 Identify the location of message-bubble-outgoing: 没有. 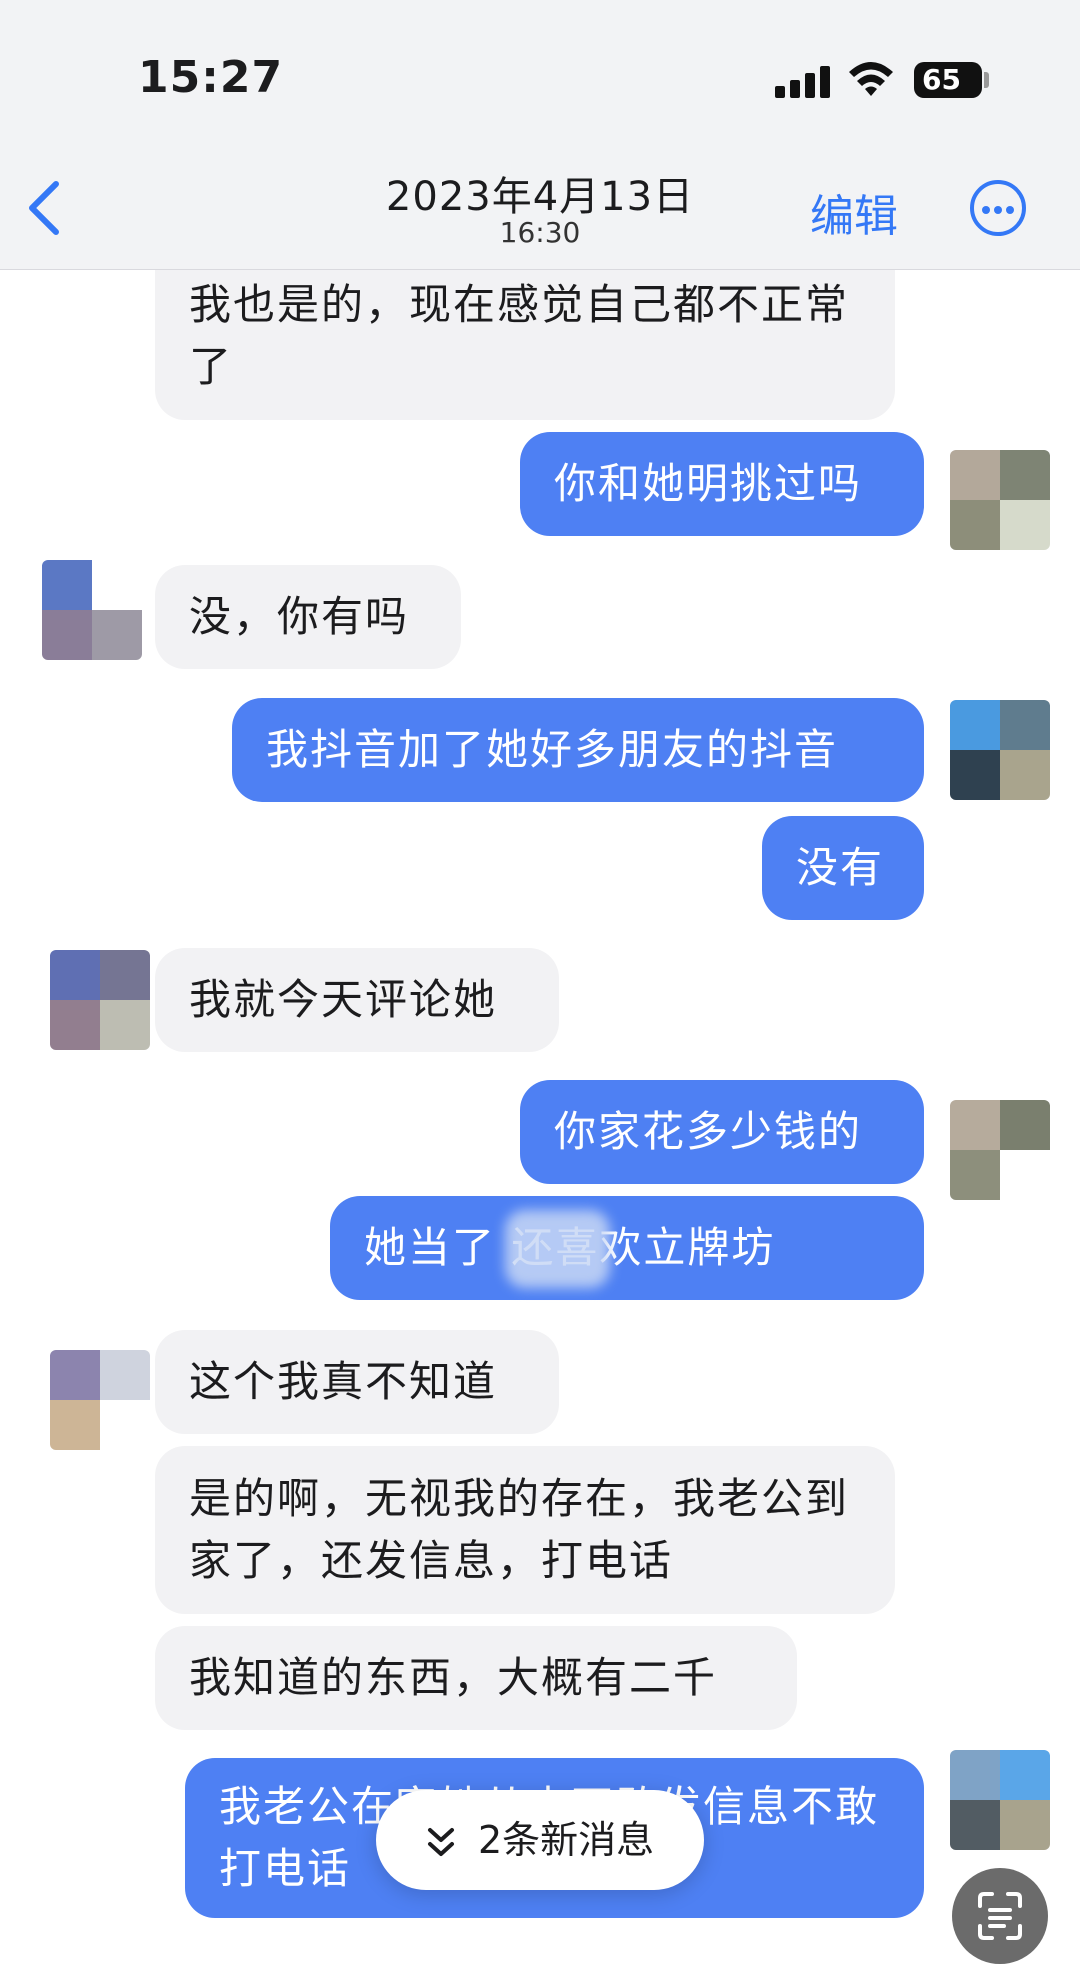
(843, 868).